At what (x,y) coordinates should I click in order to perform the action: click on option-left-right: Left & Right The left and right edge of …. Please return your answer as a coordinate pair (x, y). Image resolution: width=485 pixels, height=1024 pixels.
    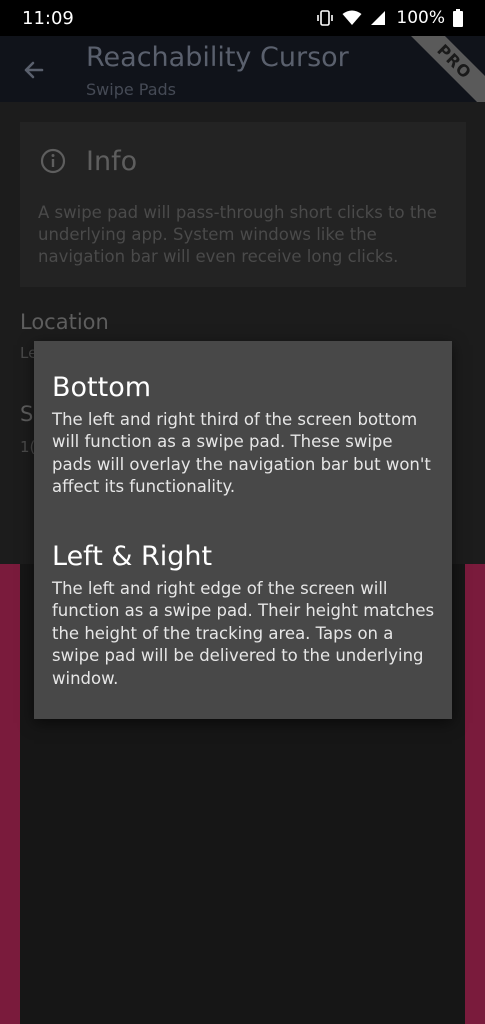
    Looking at the image, I should click on (244, 615).